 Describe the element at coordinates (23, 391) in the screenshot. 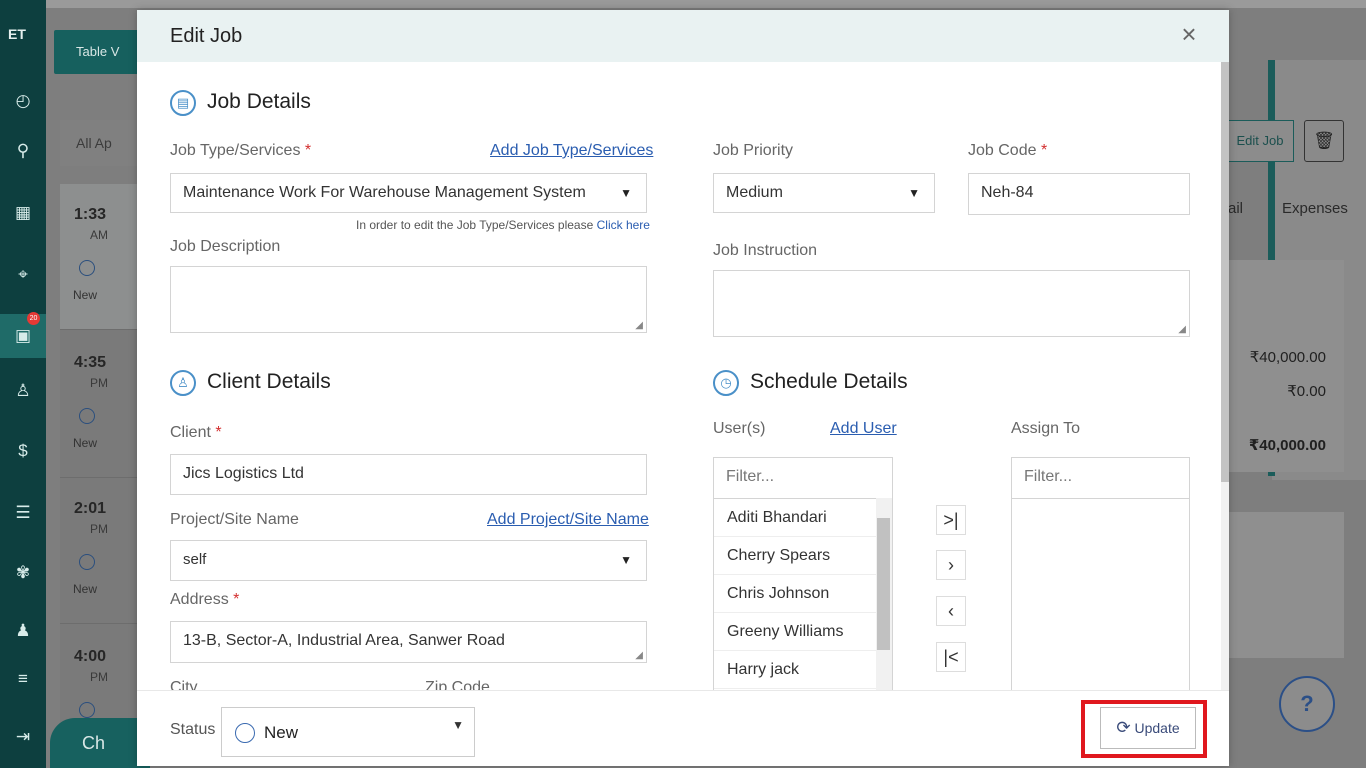

I see `user-icon: ♙` at that location.